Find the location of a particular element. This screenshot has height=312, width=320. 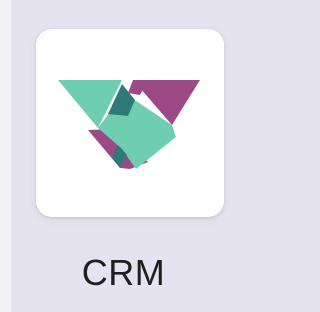

app-label: CRM is located at coordinates (123, 272).